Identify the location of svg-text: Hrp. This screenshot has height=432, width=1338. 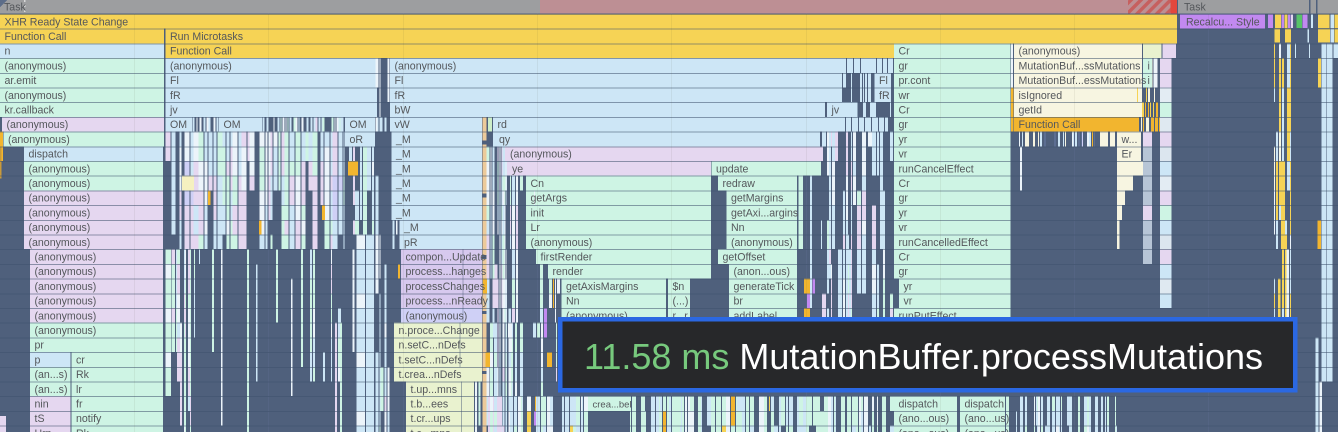
(43, 430).